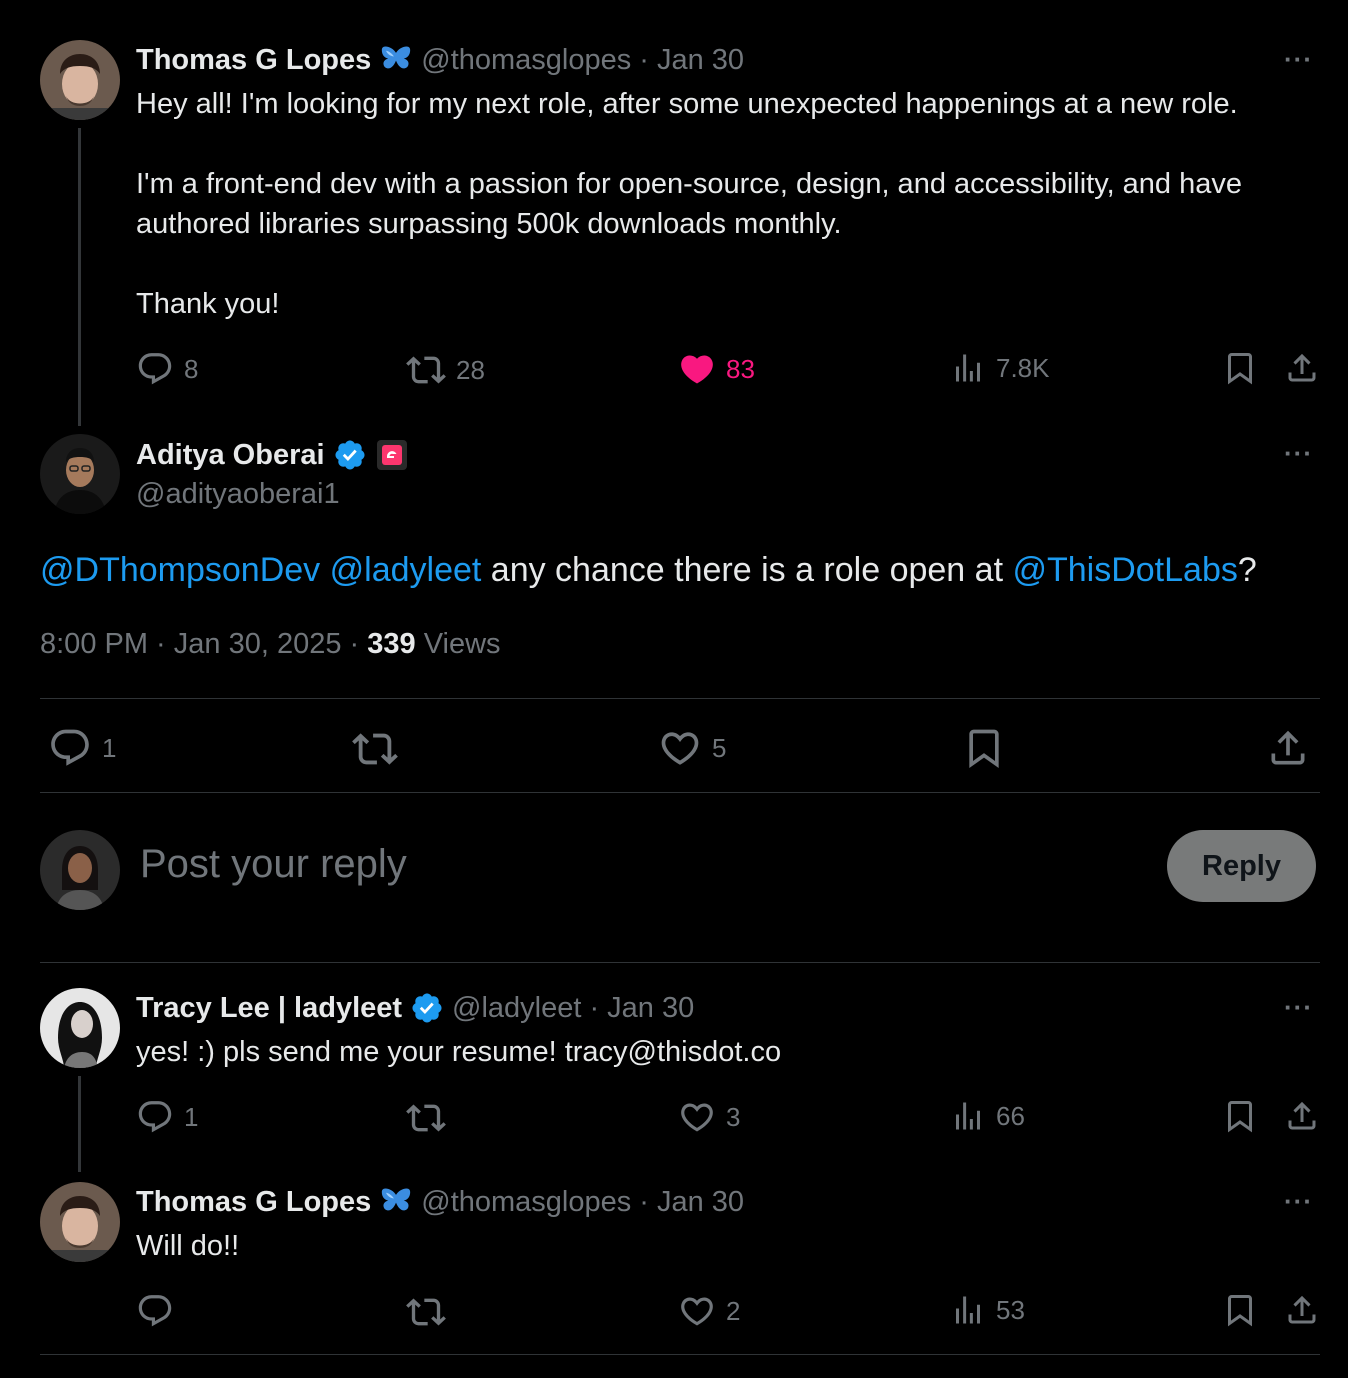 The width and height of the screenshot is (1348, 1378). What do you see at coordinates (238, 494) in the screenshot?
I see `user-handle: @adityaoberai1` at bounding box center [238, 494].